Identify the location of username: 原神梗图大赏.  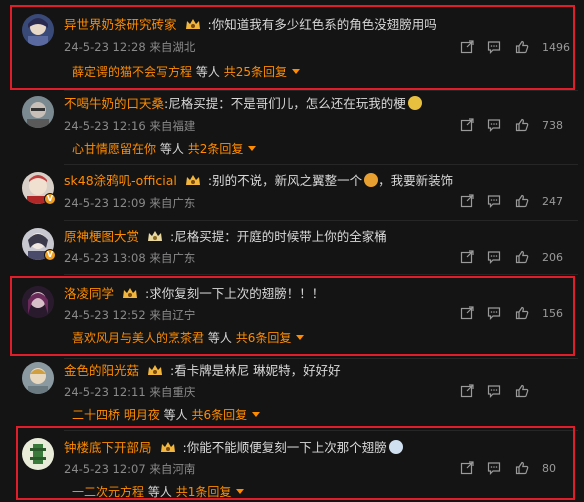
(101, 236).